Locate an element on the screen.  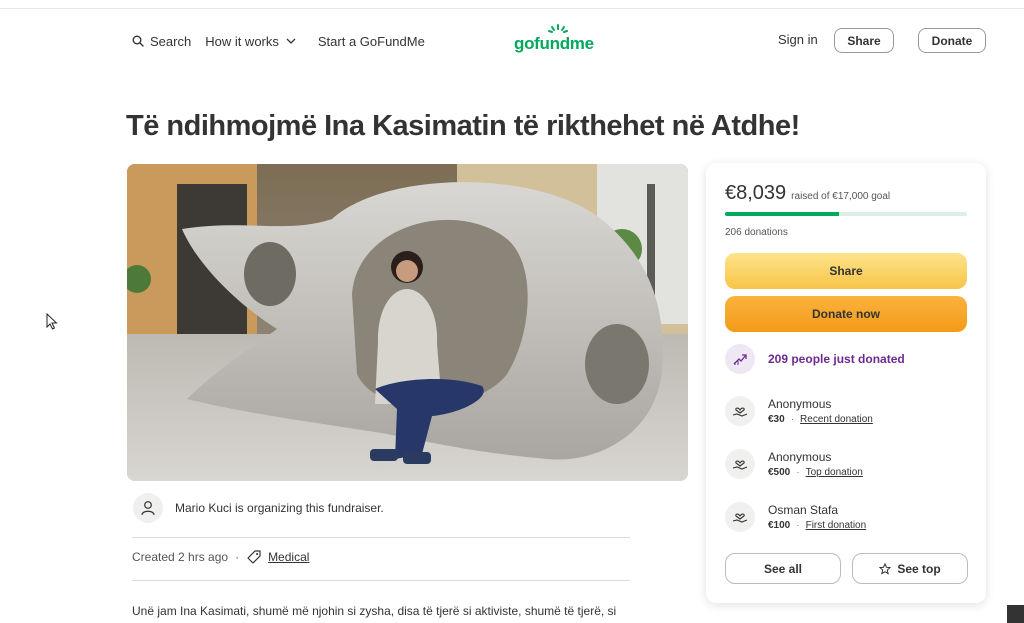
sun-logo-icon is located at coordinates (558, 28).